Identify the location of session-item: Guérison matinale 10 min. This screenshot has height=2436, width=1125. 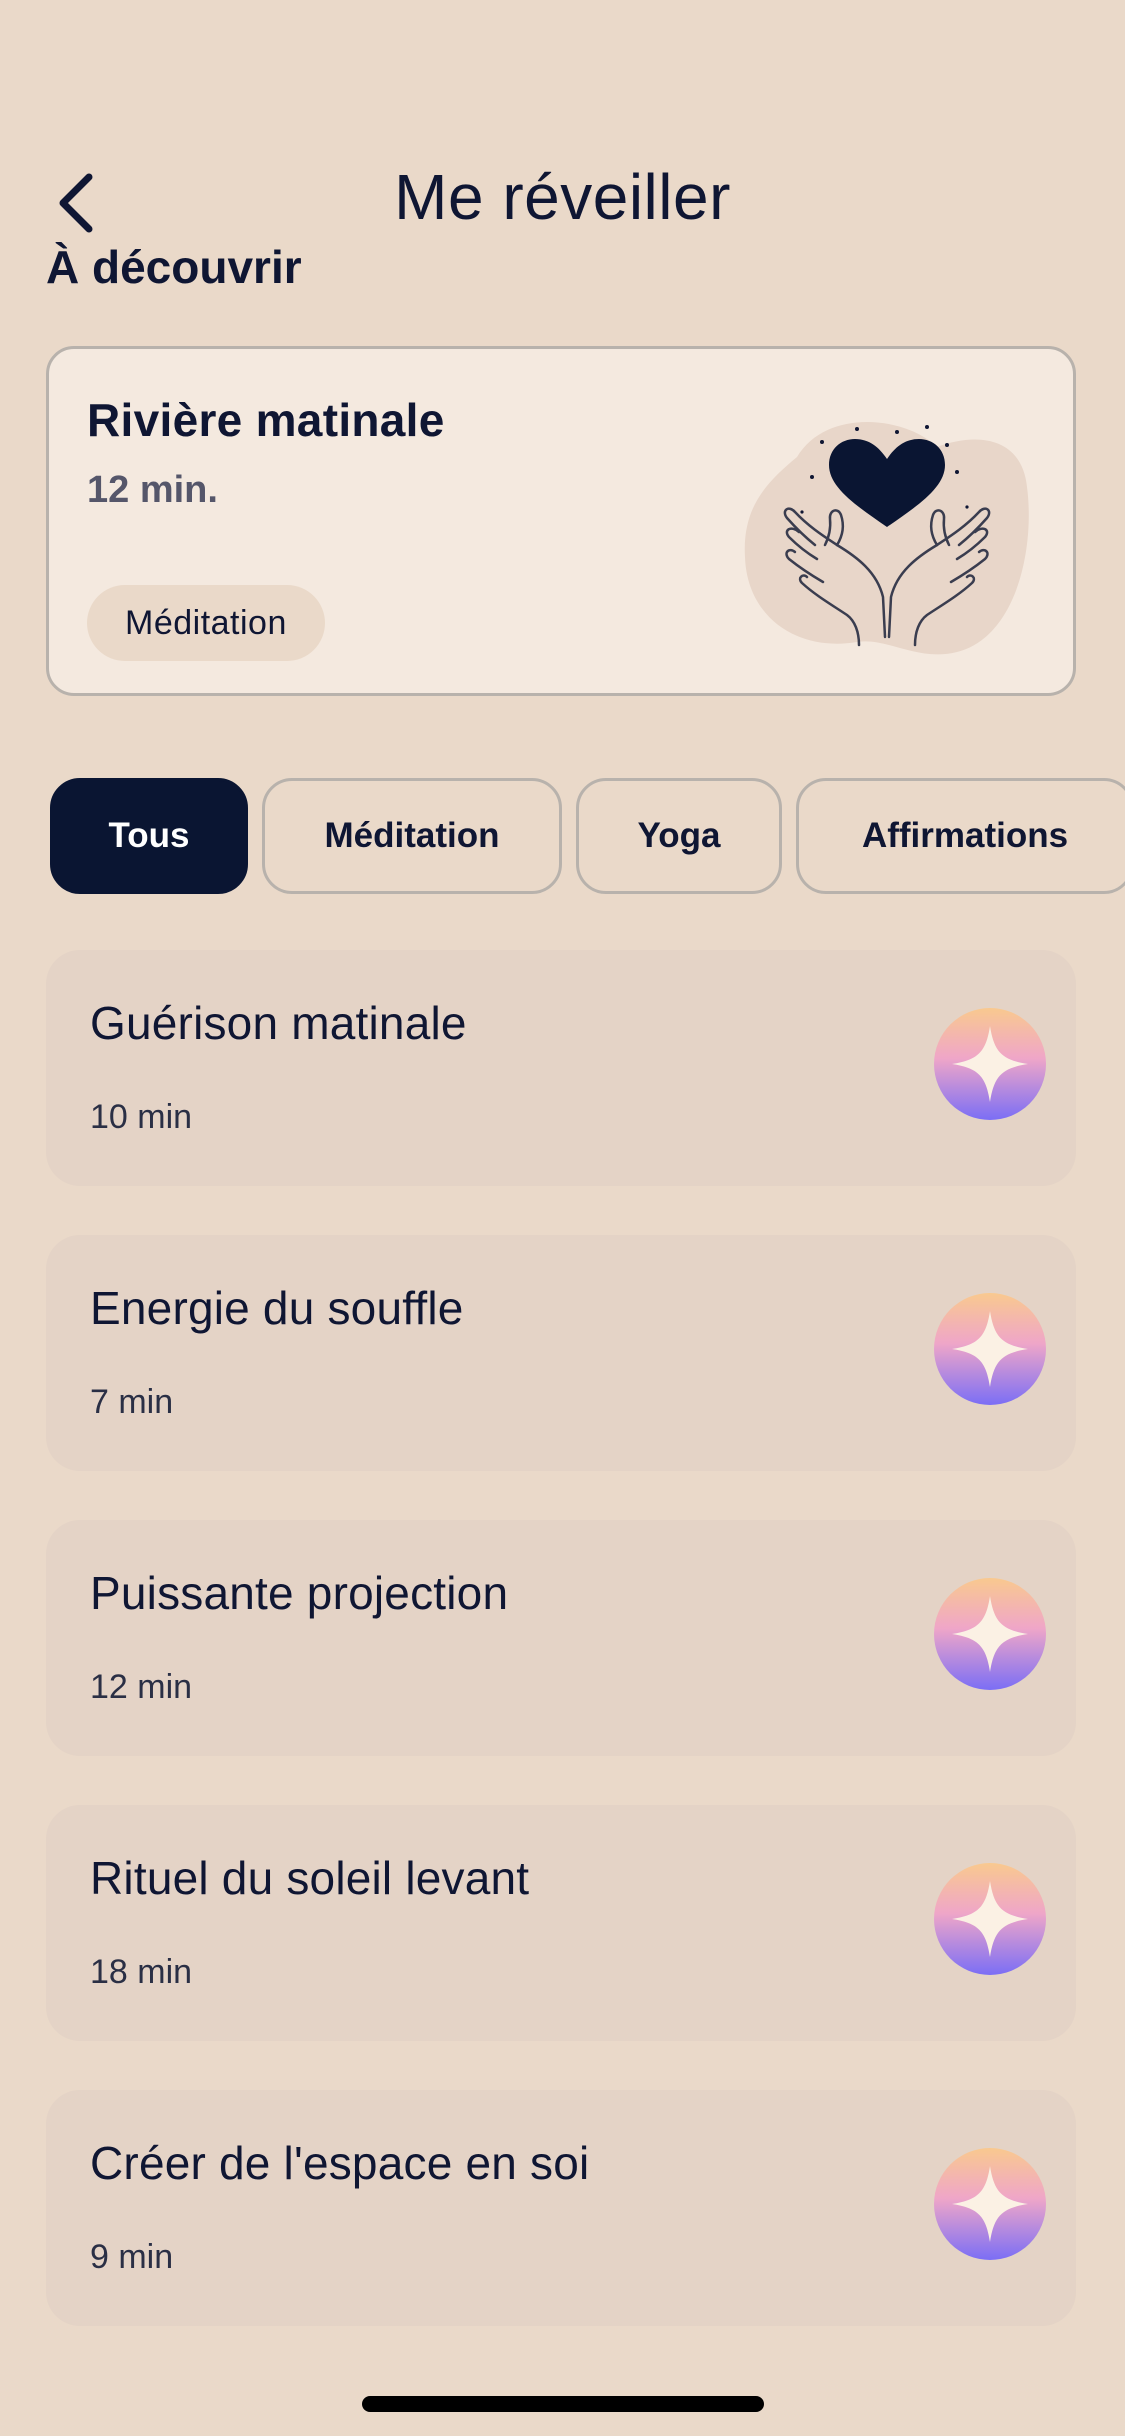
(561, 1068).